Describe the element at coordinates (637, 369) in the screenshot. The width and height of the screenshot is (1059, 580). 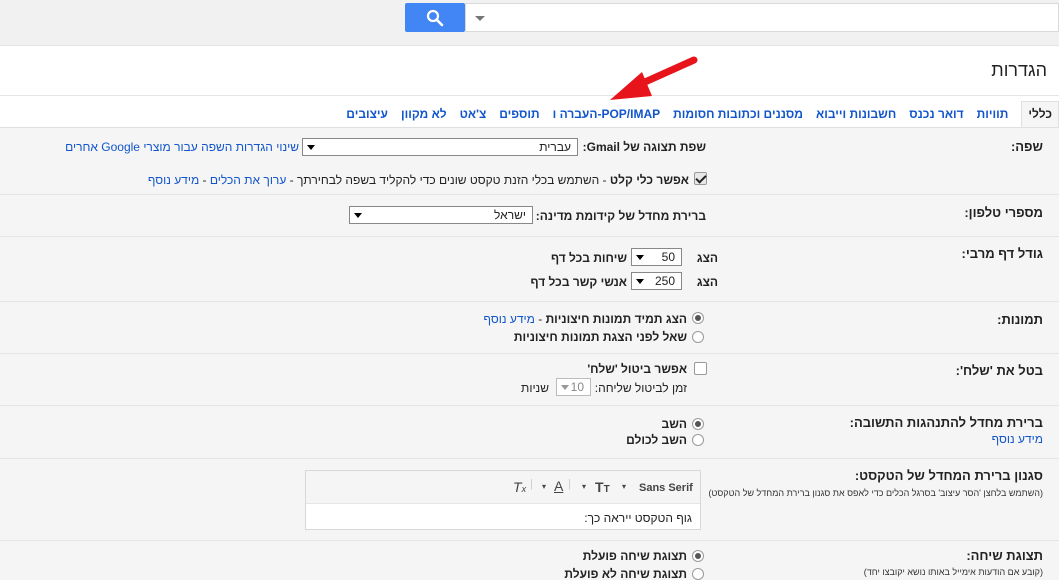
I see `undo-send-enable-label: אפשר ביטול 'שלח'` at that location.